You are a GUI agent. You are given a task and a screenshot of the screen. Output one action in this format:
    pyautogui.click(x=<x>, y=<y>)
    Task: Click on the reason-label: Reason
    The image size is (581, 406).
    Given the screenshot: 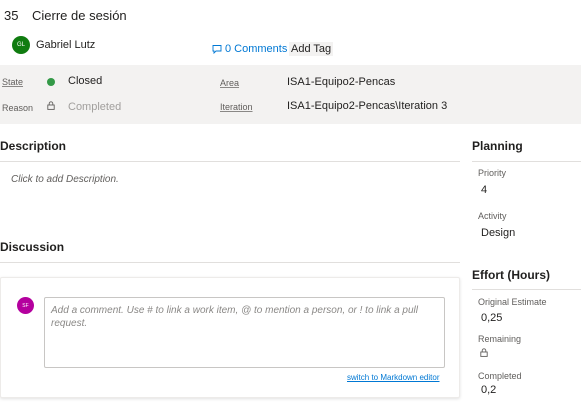 What is the action you would take?
    pyautogui.click(x=18, y=108)
    